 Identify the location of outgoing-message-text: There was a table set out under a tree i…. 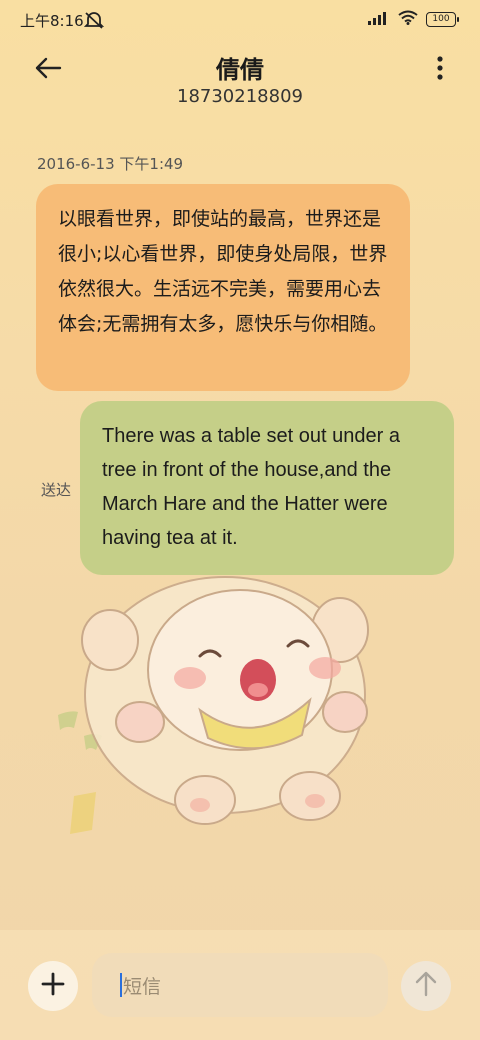
(251, 487).